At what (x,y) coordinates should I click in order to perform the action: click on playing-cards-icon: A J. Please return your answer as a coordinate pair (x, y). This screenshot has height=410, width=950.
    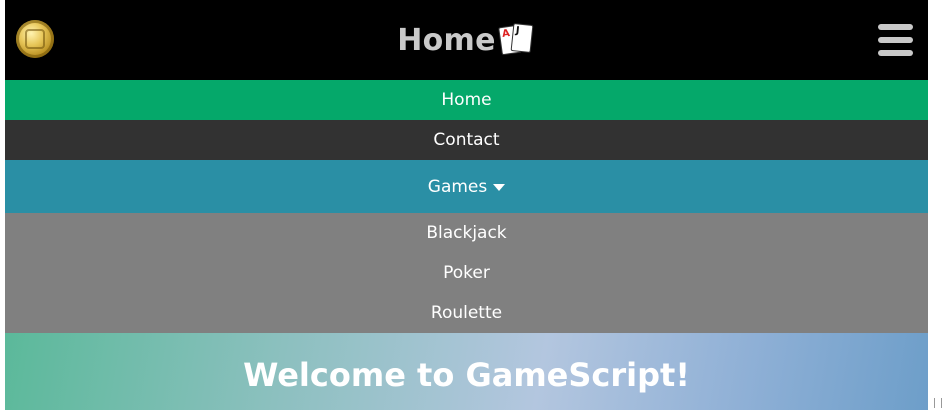
    Looking at the image, I should click on (516, 39).